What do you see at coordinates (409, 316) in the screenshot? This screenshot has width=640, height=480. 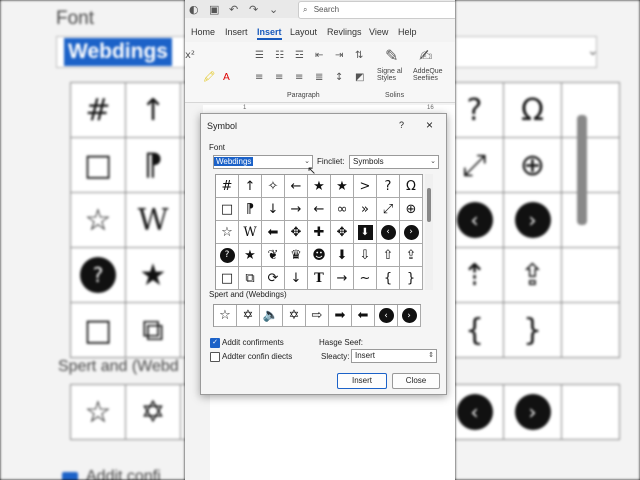 I see `recent-circle-right: ›` at bounding box center [409, 316].